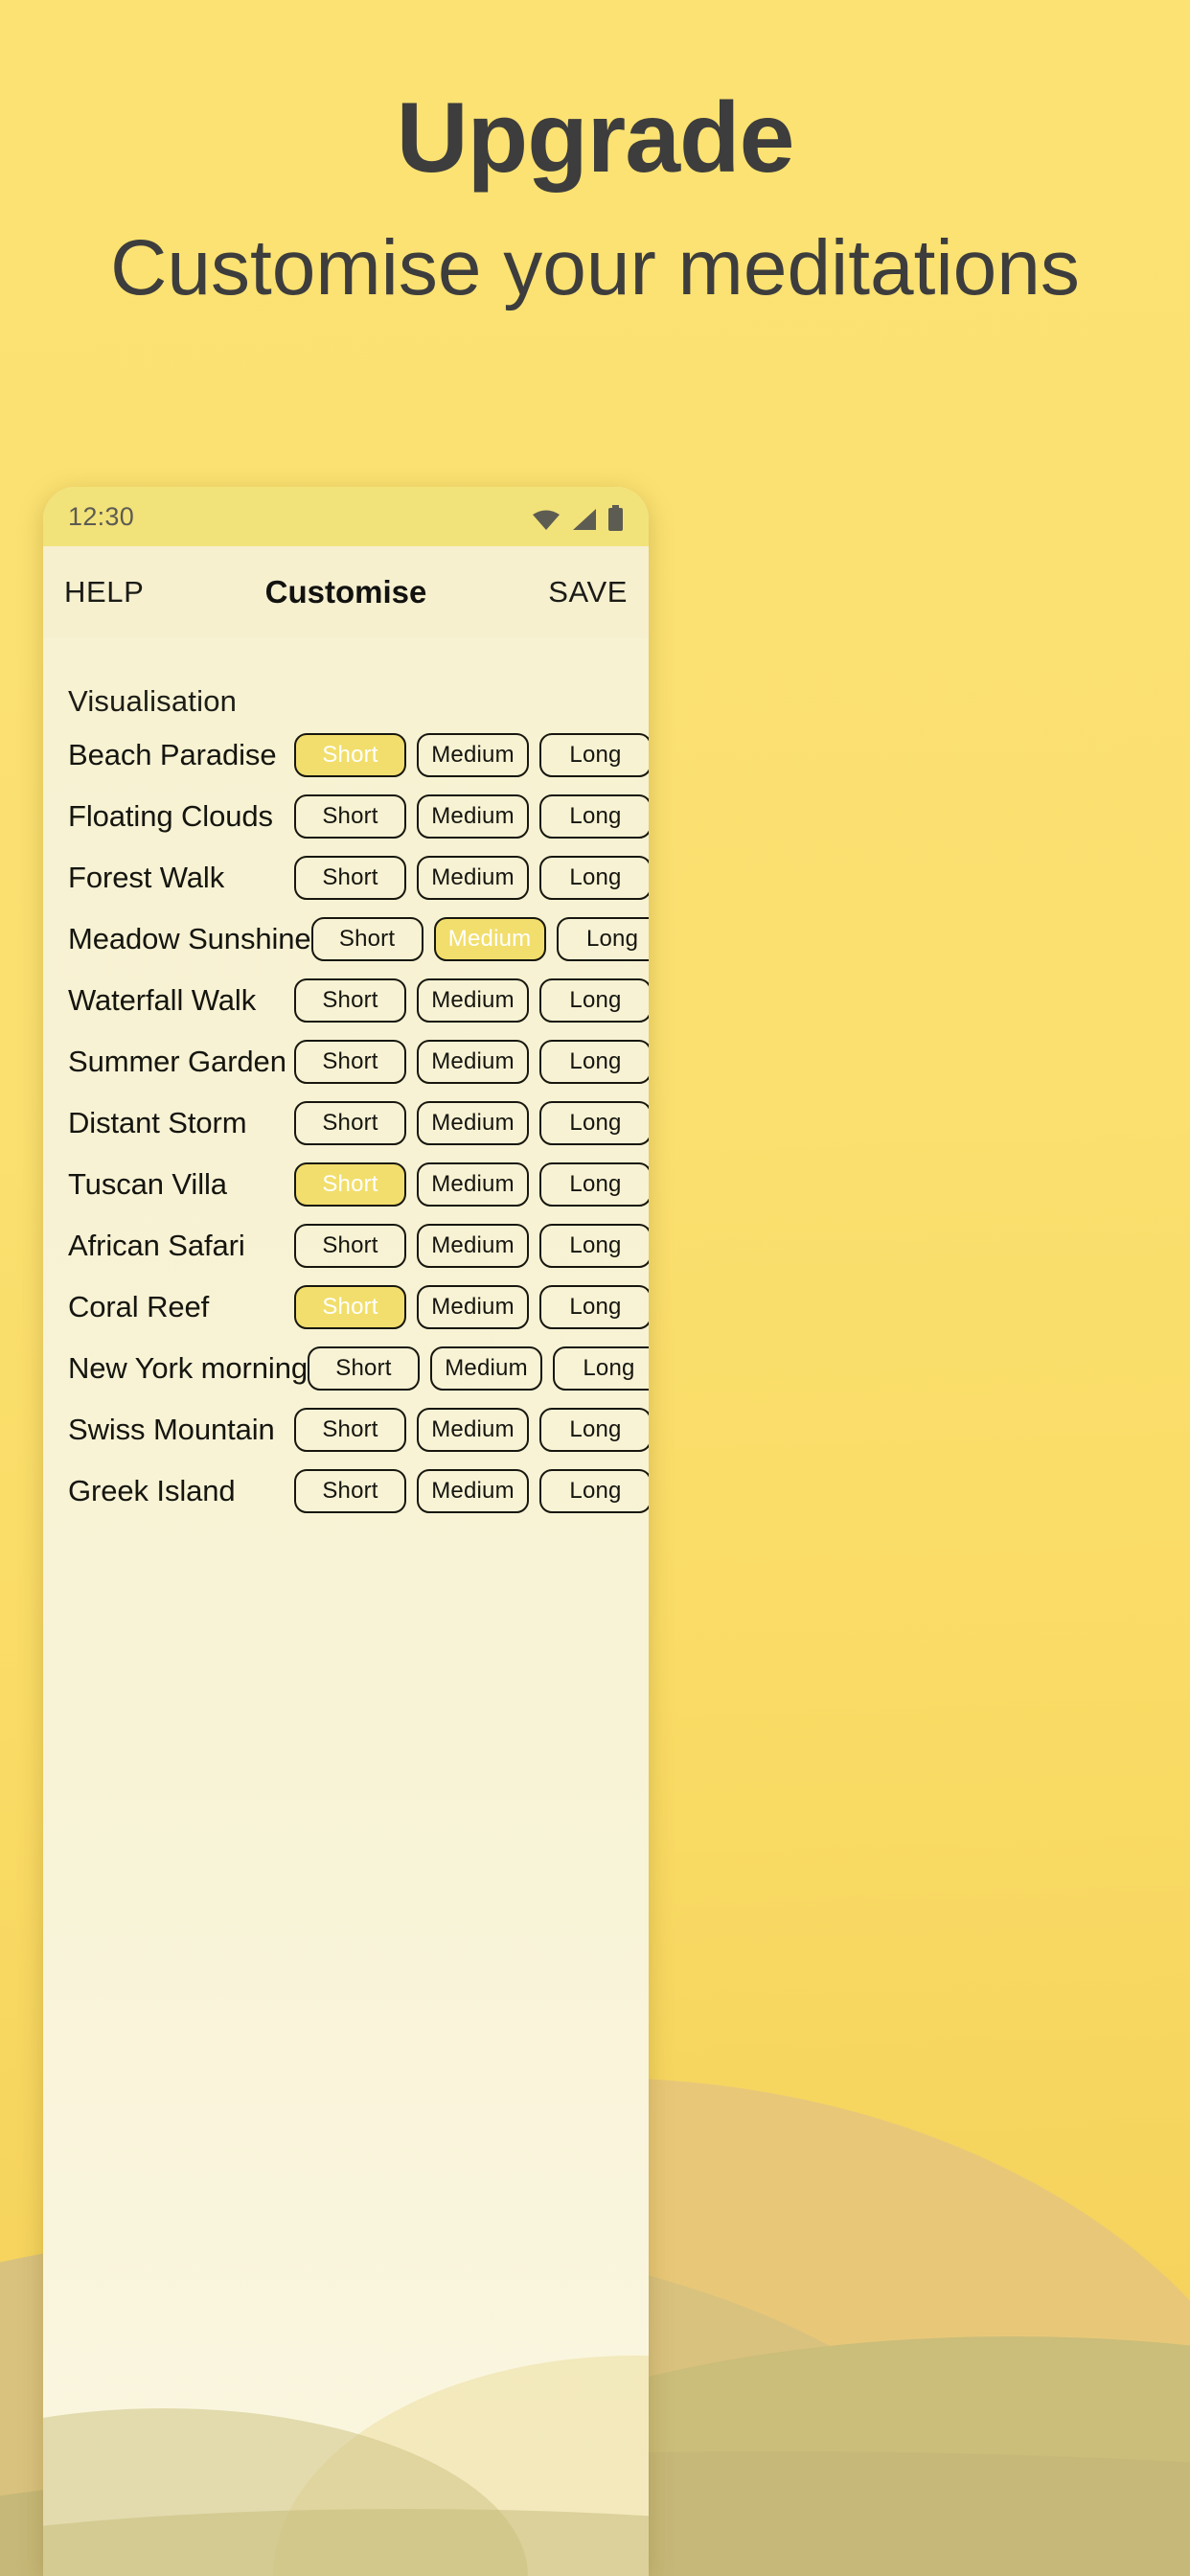 The height and width of the screenshot is (2576, 1190). Describe the element at coordinates (139, 1306) in the screenshot. I see `meditation-name: Coral Reef` at that location.